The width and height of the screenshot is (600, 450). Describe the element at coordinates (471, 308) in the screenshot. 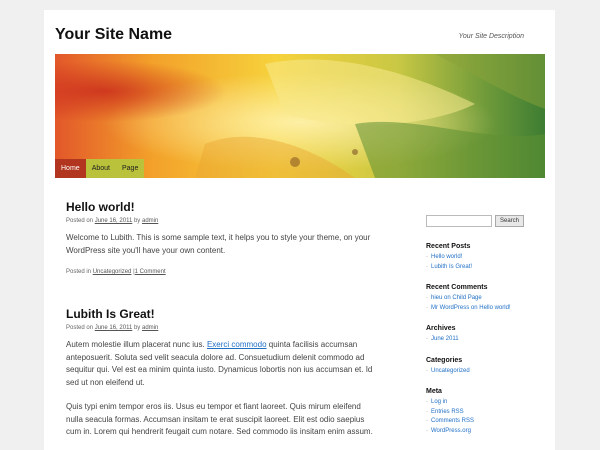

I see `recent-comment-link: Mr WordPress on Hello world!` at that location.